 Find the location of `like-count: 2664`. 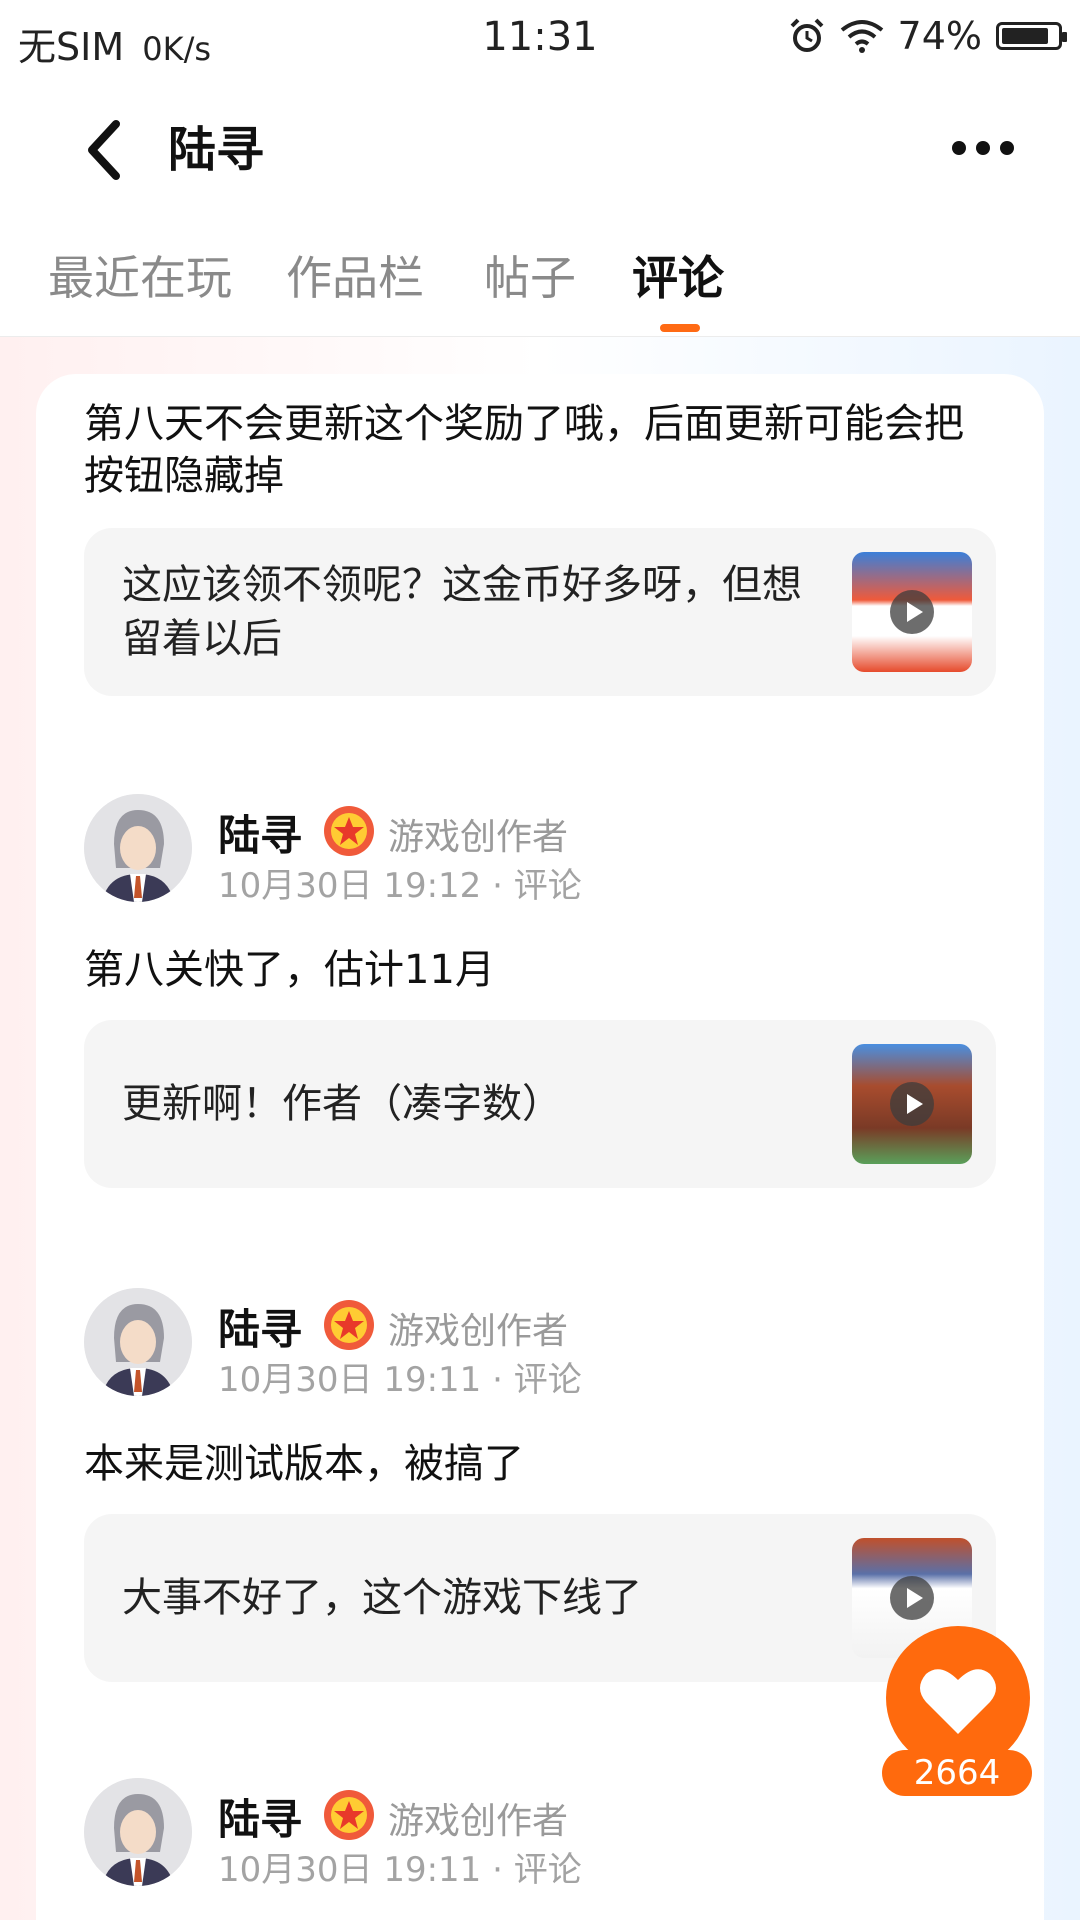

like-count: 2664 is located at coordinates (957, 1773).